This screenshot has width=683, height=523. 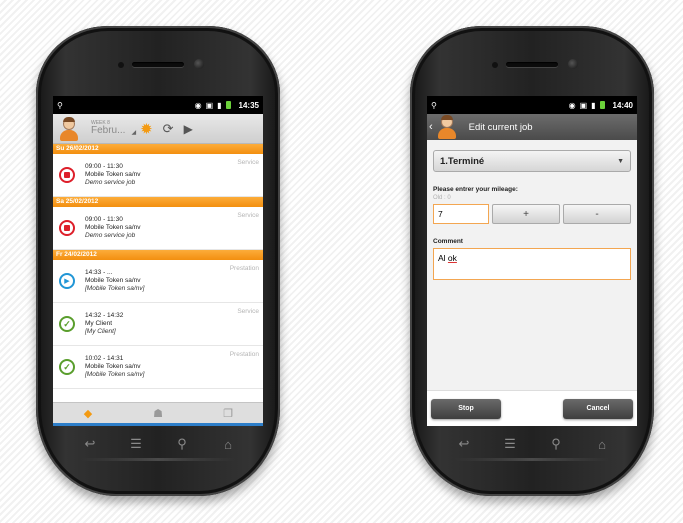 I want to click on back-chevron-icon: ‹, so click(x=431, y=127).